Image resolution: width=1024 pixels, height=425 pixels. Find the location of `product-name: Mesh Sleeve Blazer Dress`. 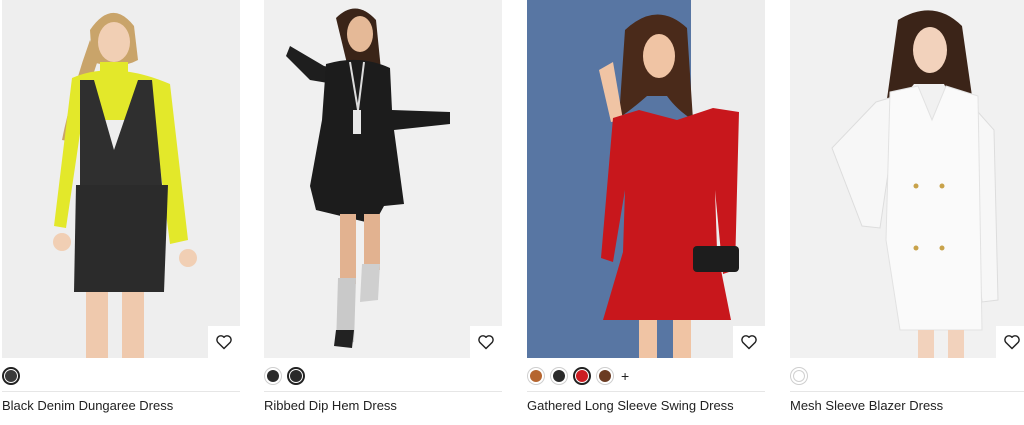

product-name: Mesh Sleeve Blazer Dress is located at coordinates (866, 405).